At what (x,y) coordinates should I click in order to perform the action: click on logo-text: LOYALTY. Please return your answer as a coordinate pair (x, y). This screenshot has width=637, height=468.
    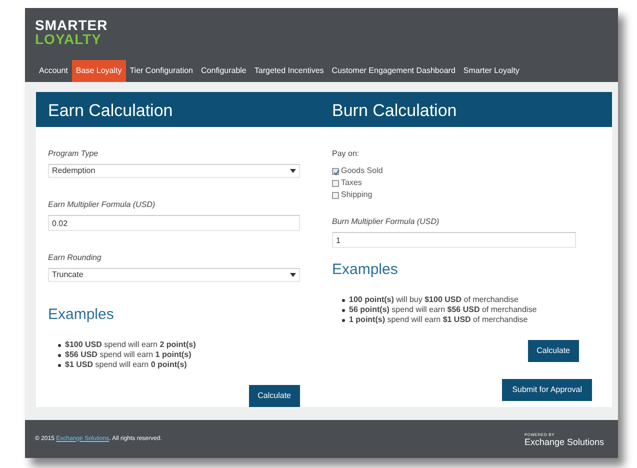
    Looking at the image, I should click on (69, 39).